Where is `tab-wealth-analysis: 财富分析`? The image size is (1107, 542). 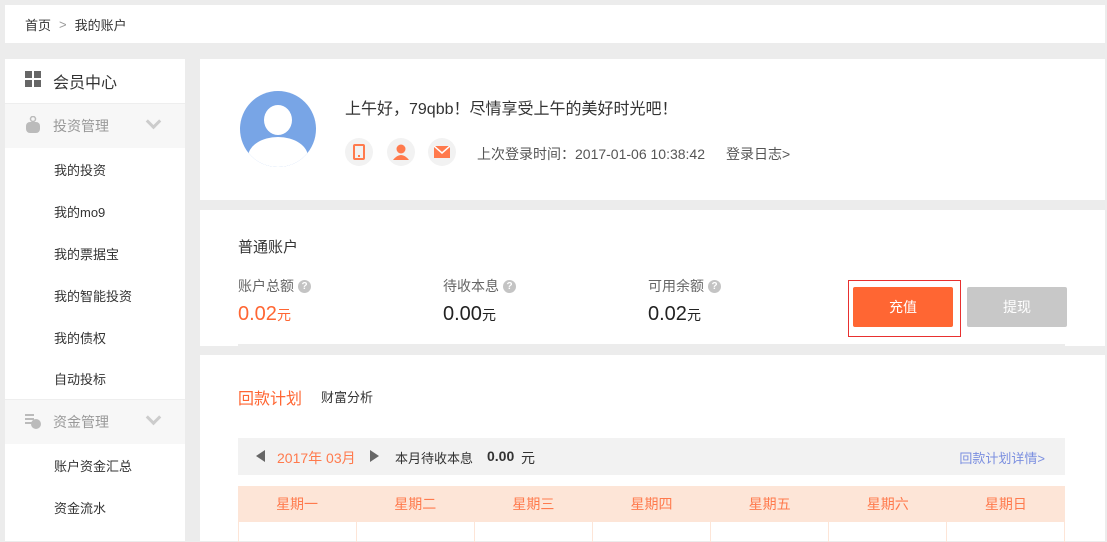 tab-wealth-analysis: 财富分析 is located at coordinates (347, 396).